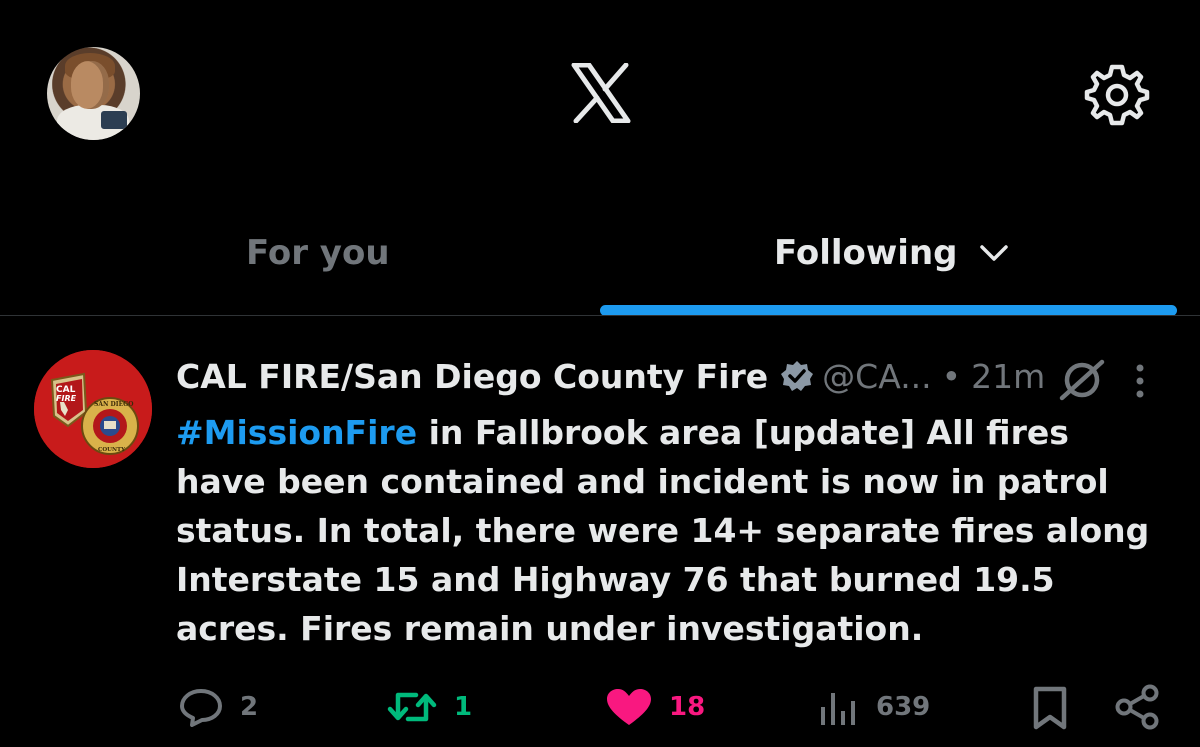 This screenshot has height=747, width=1200. I want to click on share-icon, so click(1137, 707).